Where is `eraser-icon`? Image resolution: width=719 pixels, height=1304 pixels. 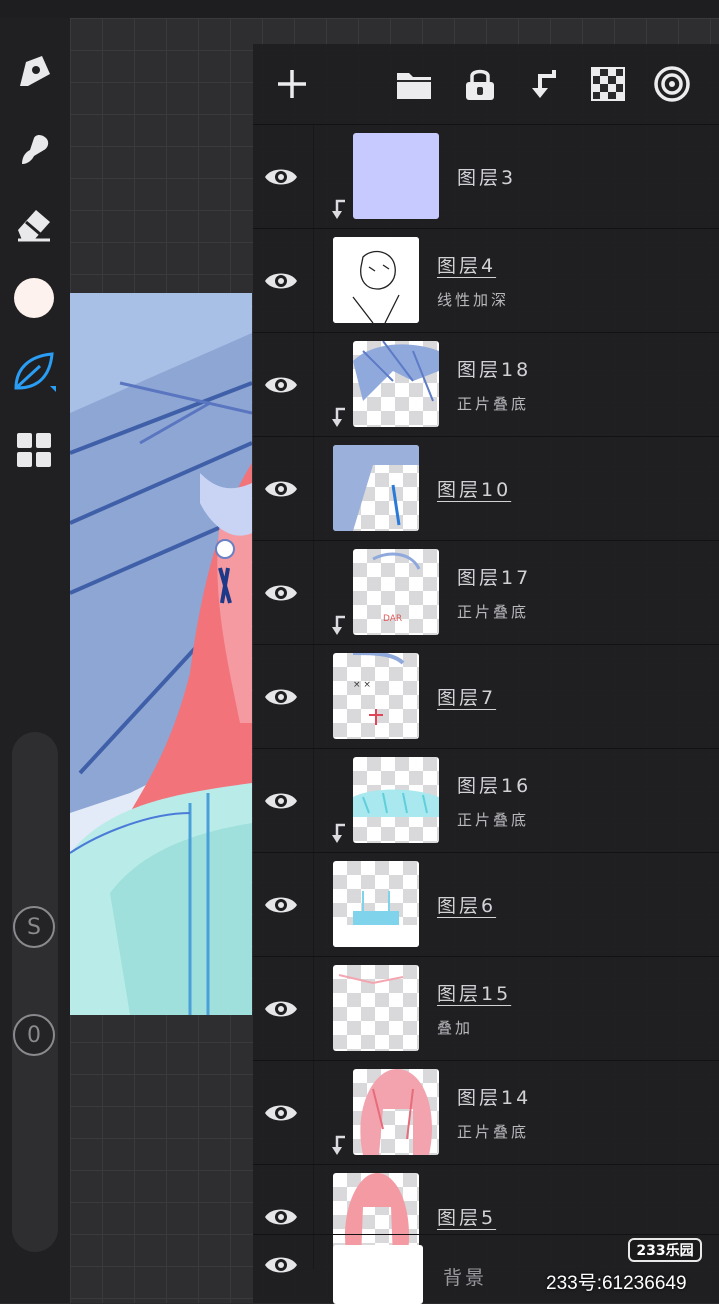
eraser-icon is located at coordinates (34, 226).